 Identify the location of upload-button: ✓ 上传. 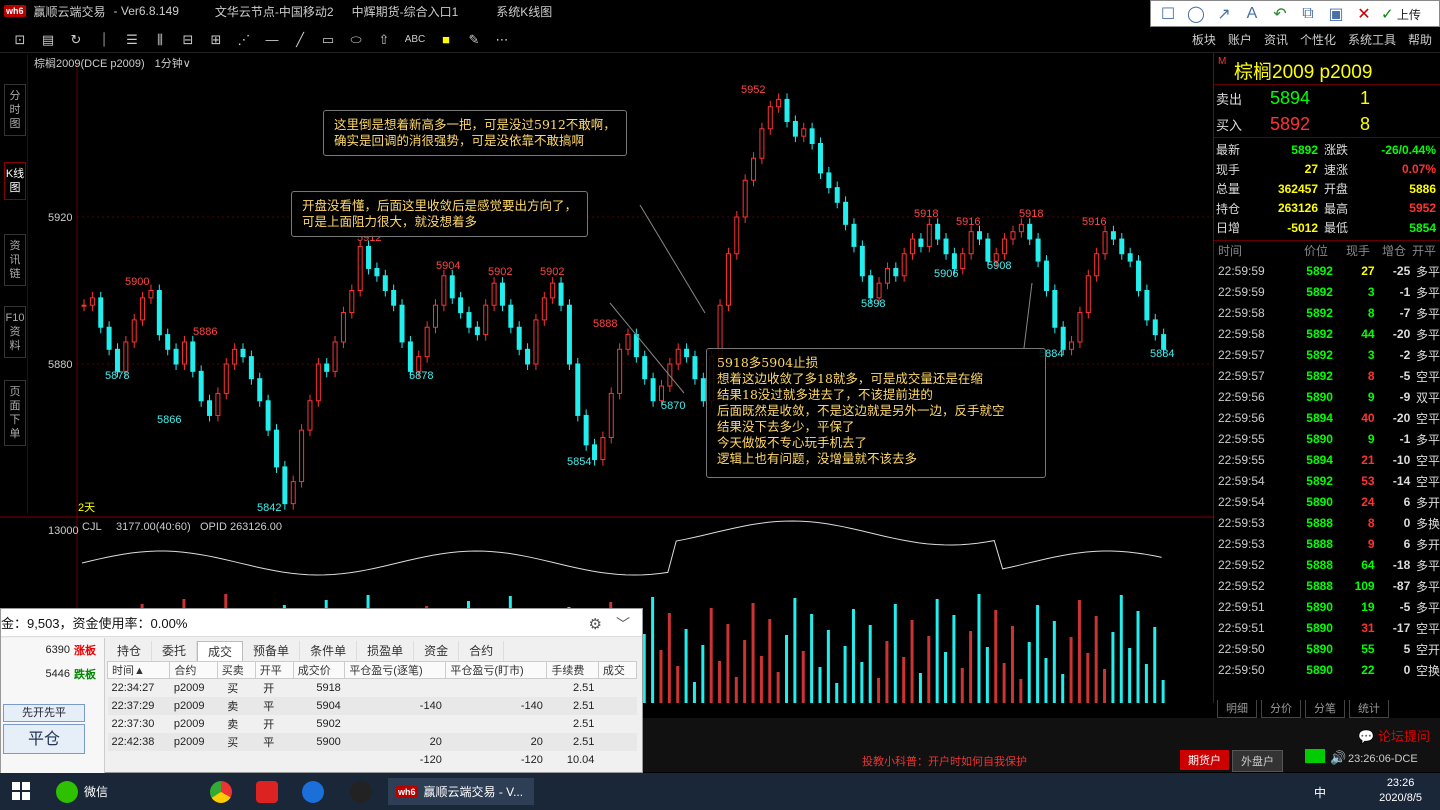
(1401, 14).